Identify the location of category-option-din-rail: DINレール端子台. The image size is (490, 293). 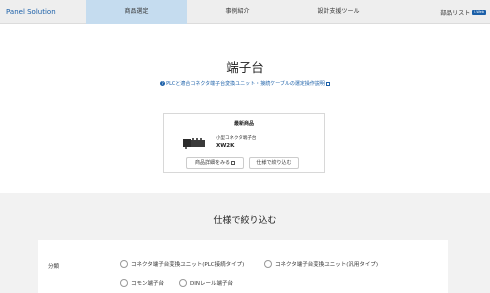
(206, 283).